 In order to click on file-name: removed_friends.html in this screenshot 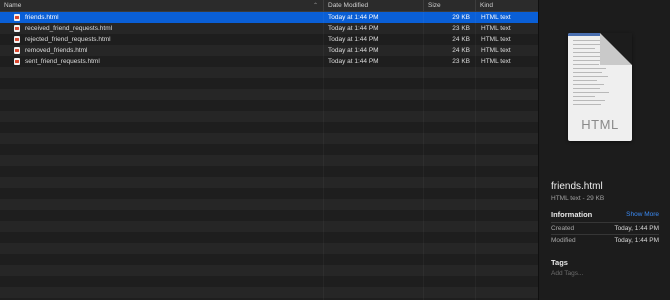, I will do `click(56, 50)`.